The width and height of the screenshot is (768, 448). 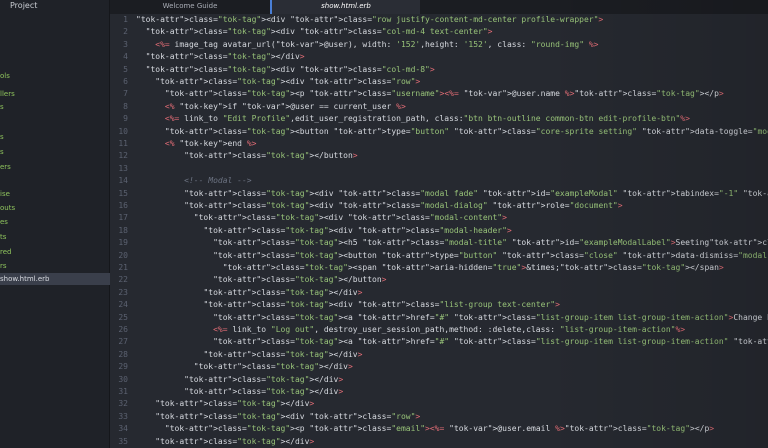 I want to click on tree-item: es, so click(x=55, y=222).